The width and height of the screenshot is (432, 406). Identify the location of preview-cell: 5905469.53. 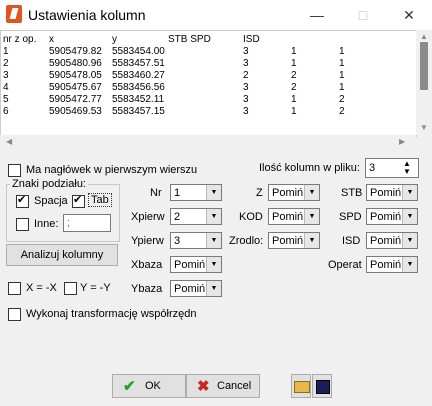
(75, 111).